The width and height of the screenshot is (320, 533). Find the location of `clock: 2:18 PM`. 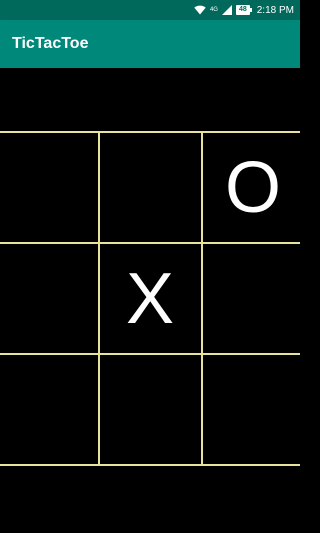

clock: 2:18 PM is located at coordinates (275, 10).